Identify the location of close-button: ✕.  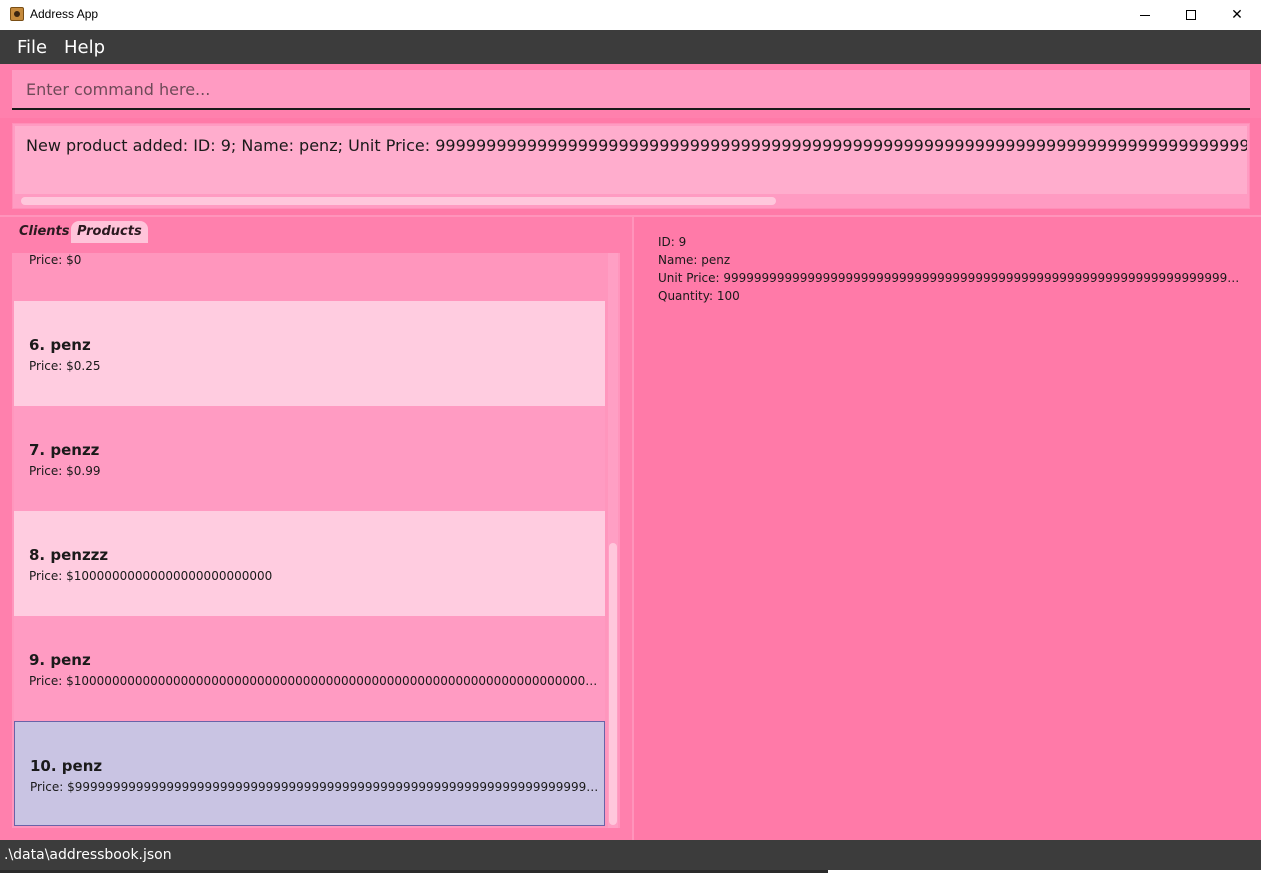
(1237, 15).